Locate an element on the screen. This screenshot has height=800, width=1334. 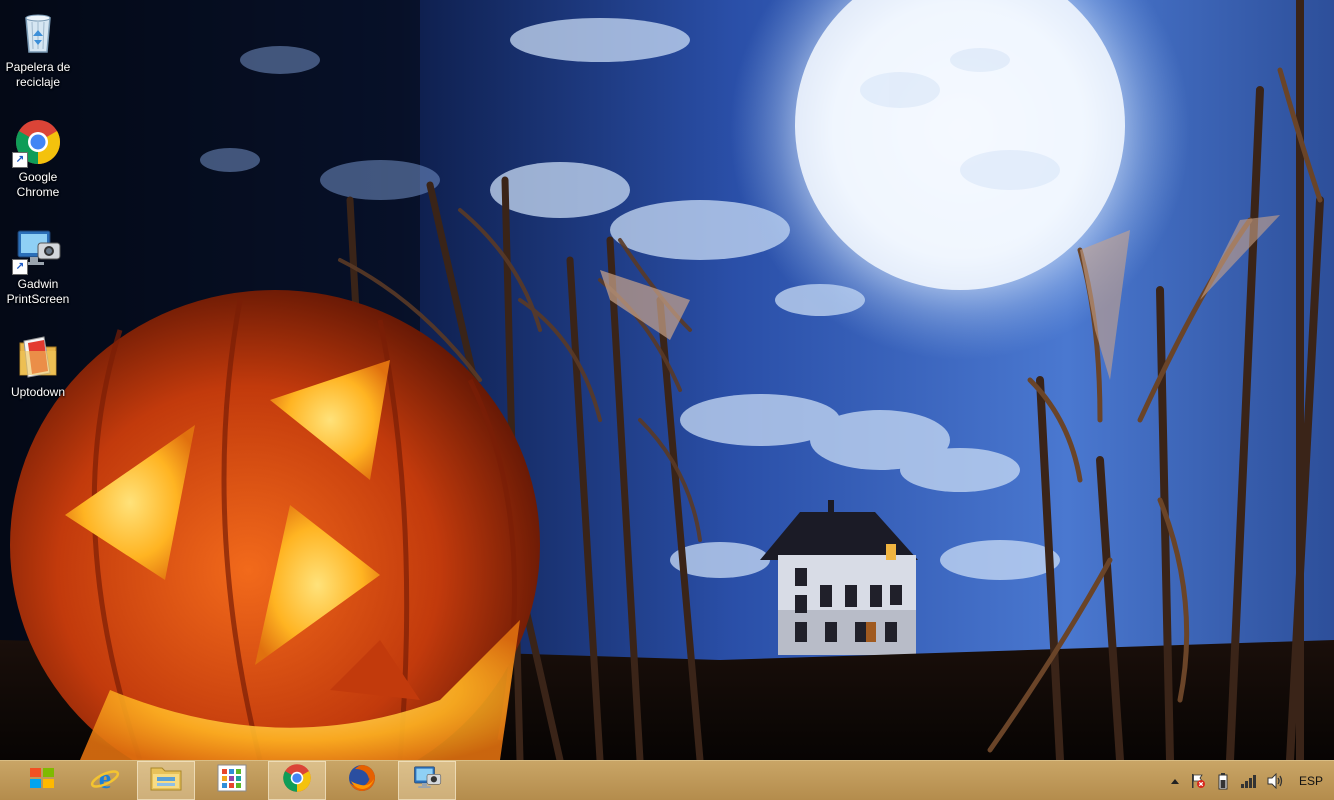
volume-icon is located at coordinates (1275, 780).